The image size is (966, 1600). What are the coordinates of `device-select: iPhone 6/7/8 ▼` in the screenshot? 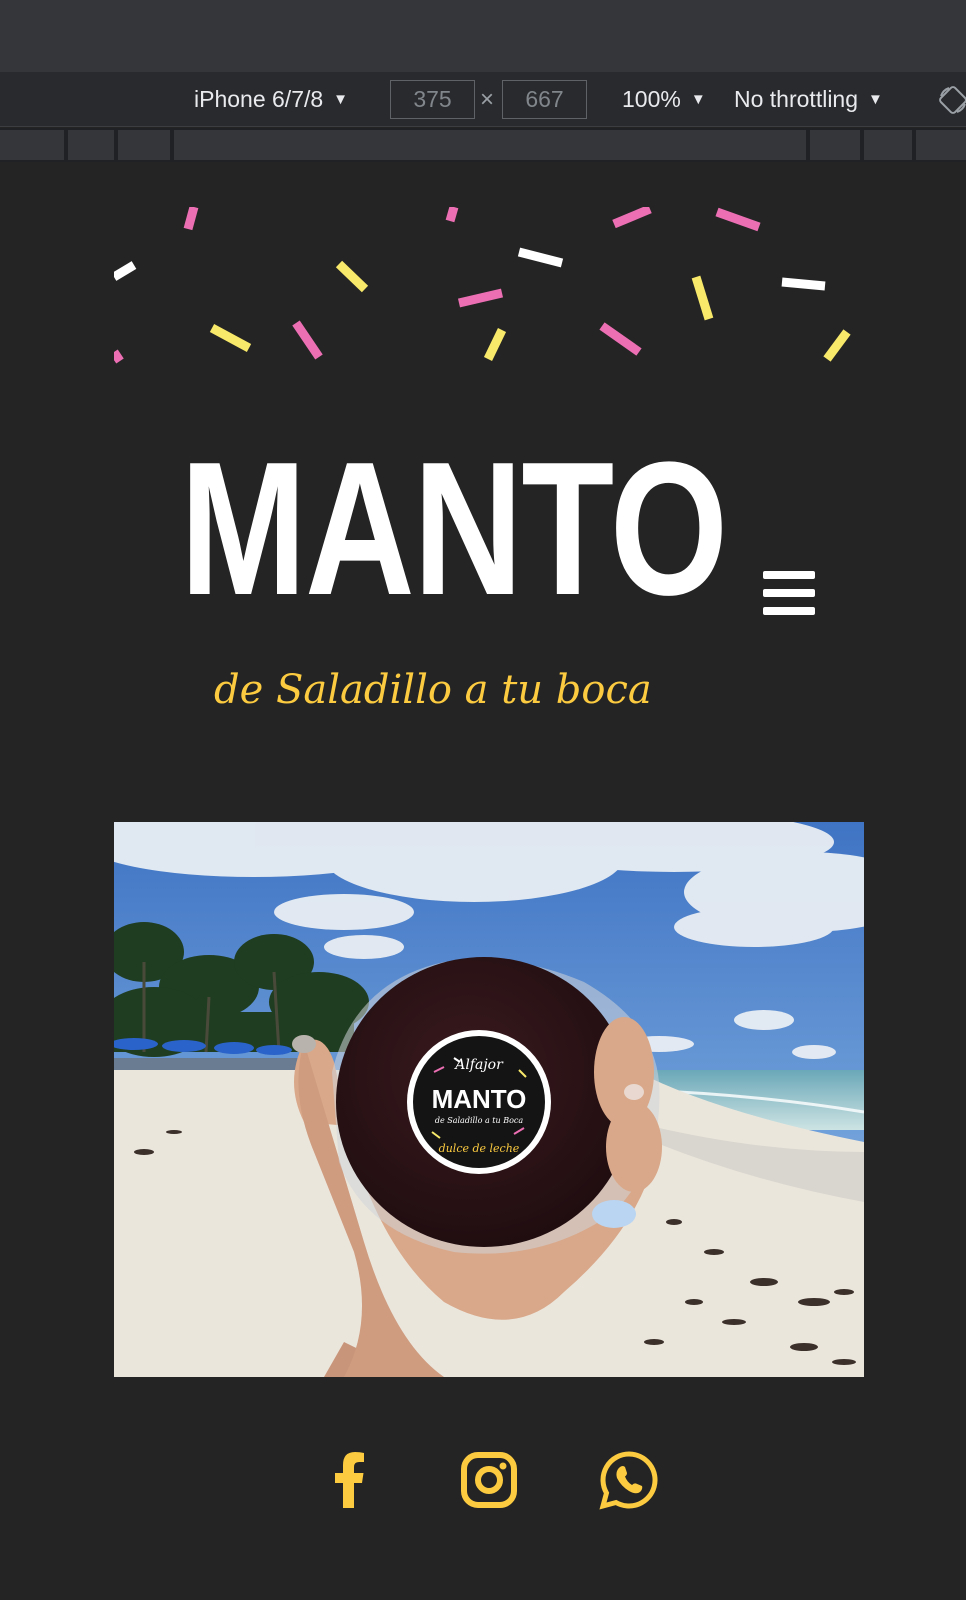 It's located at (271, 99).